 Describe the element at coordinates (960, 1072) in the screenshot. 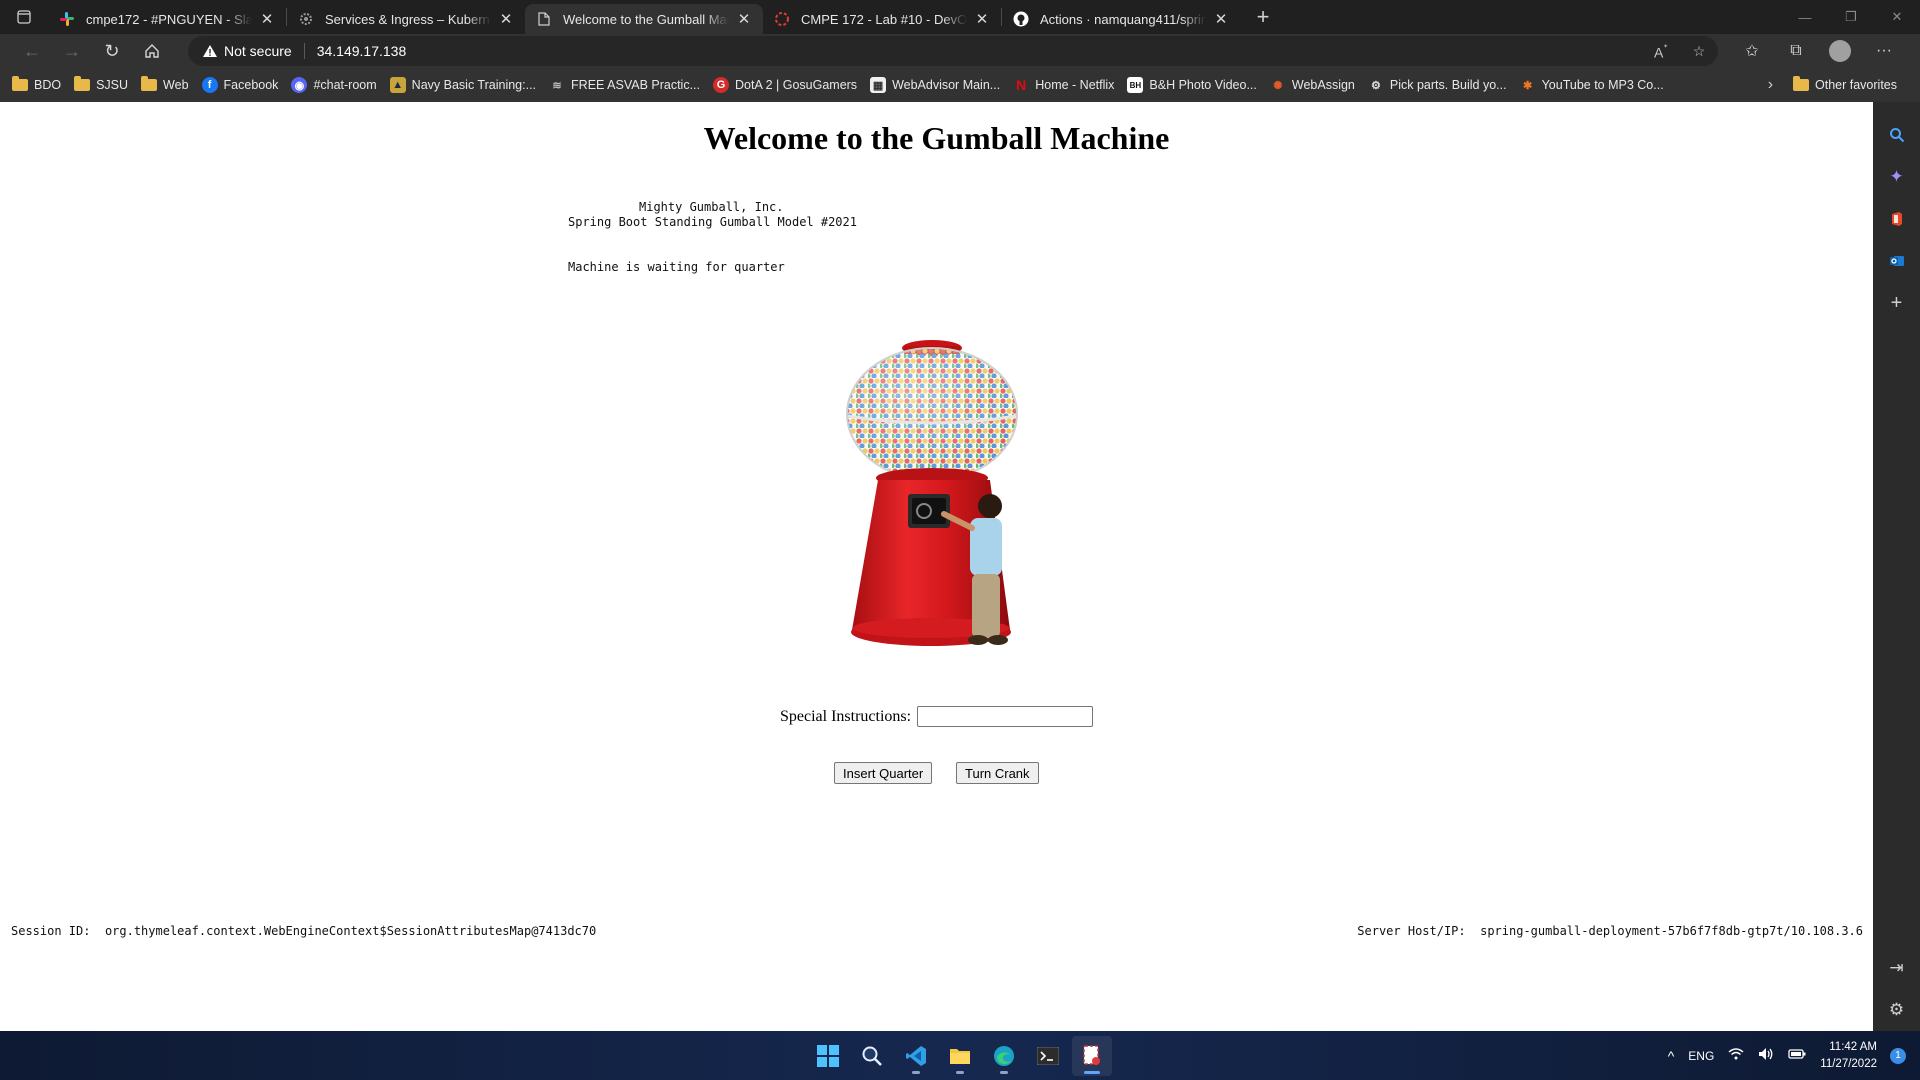

I see `running-indicator` at that location.